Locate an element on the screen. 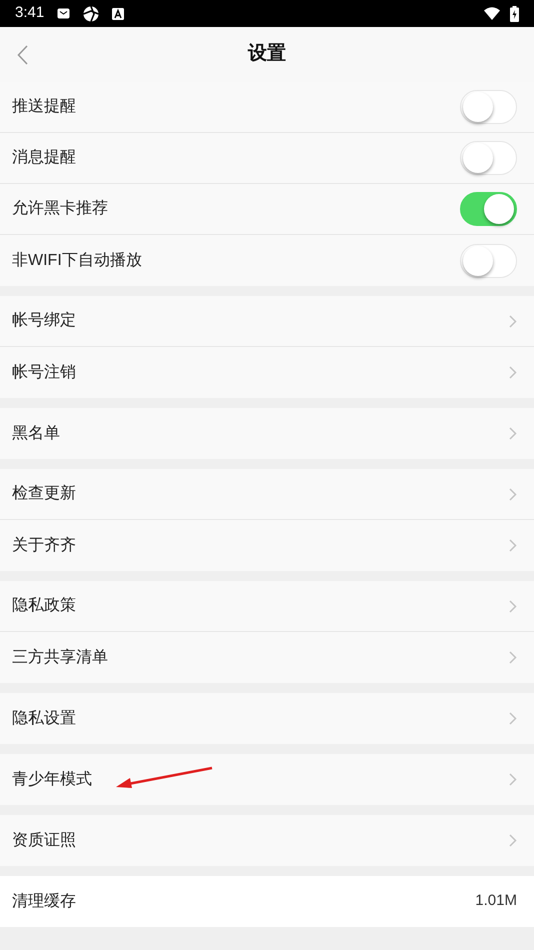  battery-icon is located at coordinates (514, 14).